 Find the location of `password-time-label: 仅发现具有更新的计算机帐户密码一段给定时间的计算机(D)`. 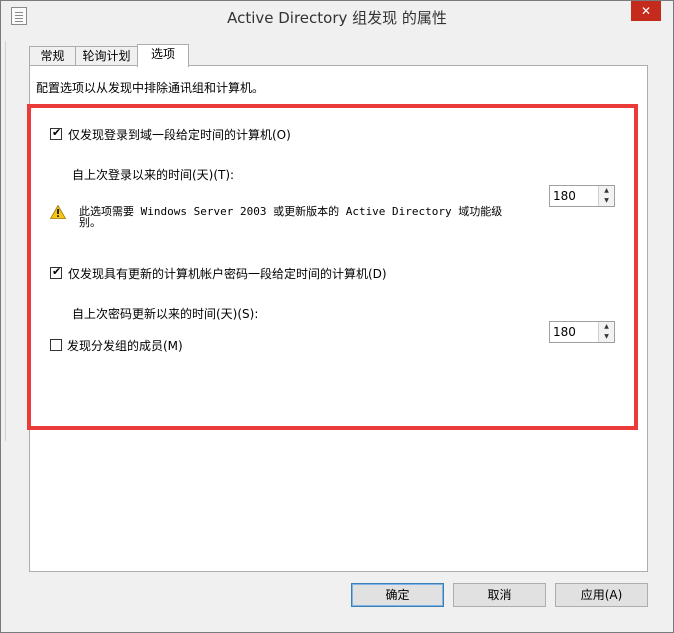

password-time-label: 仅发现具有更新的计算机帐户密码一段给定时间的计算机(D) is located at coordinates (227, 273).